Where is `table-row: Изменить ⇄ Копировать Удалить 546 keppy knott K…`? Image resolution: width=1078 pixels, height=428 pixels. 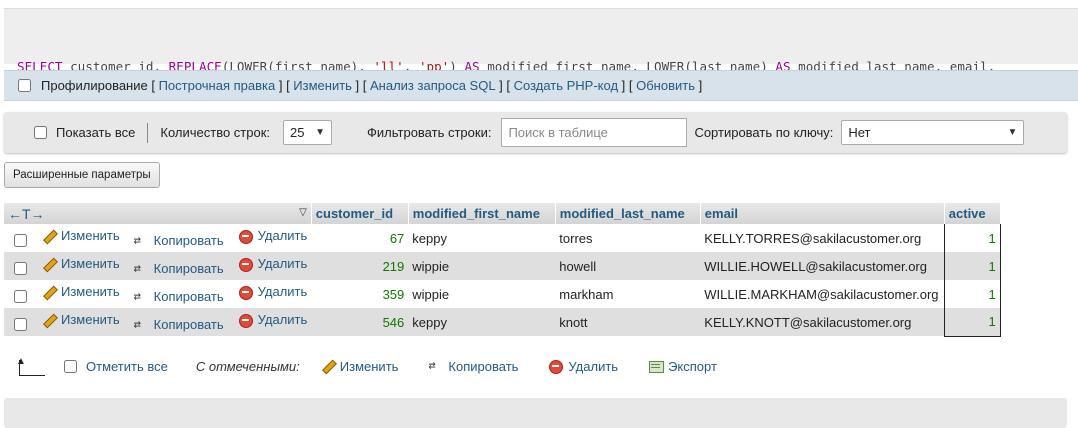 table-row: Изменить ⇄ Копировать Удалить 546 keppy knott K… is located at coordinates (502, 322).